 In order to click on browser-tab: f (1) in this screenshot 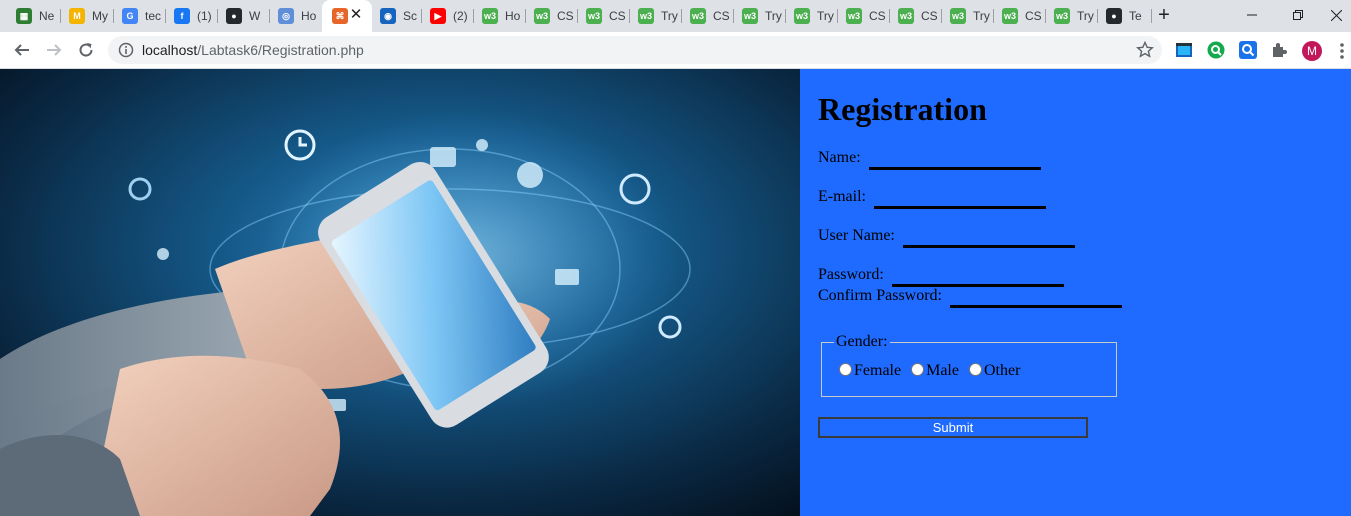, I will do `click(192, 16)`.